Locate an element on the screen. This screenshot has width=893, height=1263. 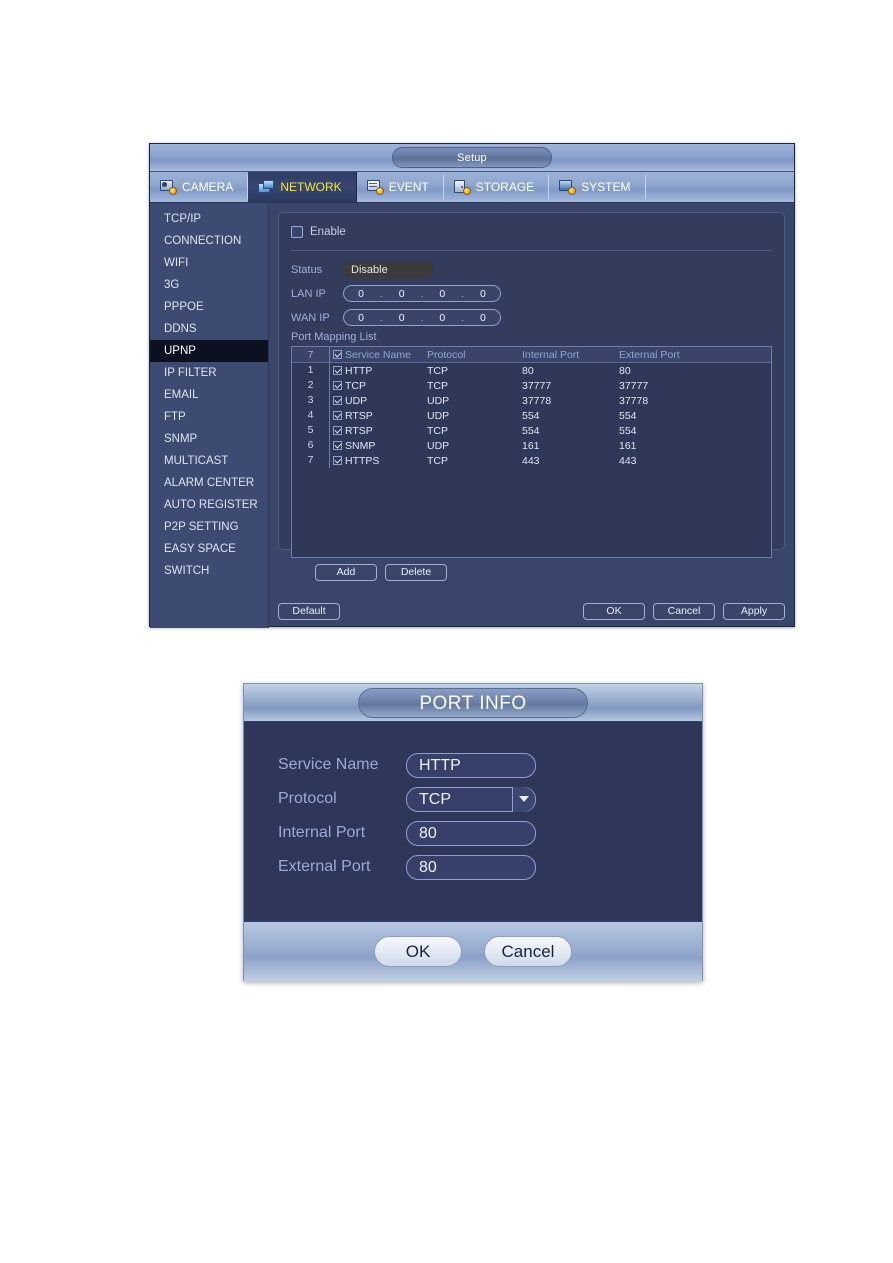
tab-camera: CAMERA is located at coordinates (199, 187).